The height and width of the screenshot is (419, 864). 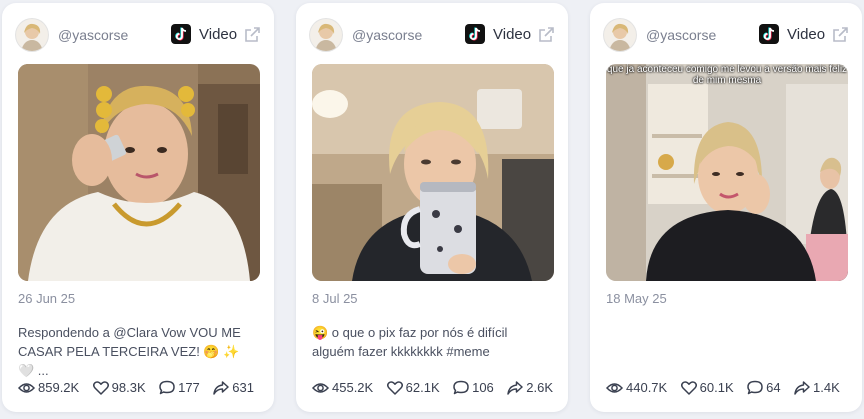 What do you see at coordinates (189, 388) in the screenshot?
I see `comments-count: 177` at bounding box center [189, 388].